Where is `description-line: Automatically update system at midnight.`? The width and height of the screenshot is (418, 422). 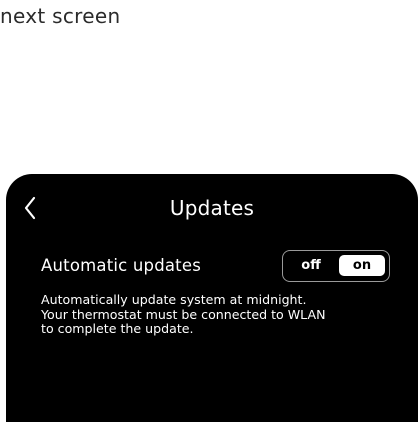
description-line: Automatically update system at midnight. is located at coordinates (174, 299).